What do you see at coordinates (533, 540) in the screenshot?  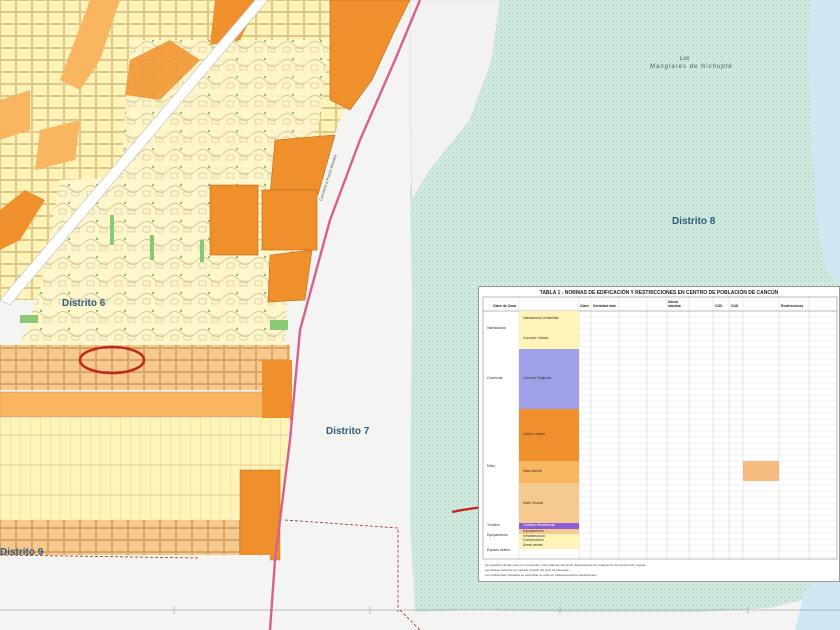 I see `footer-3: Conservación` at bounding box center [533, 540].